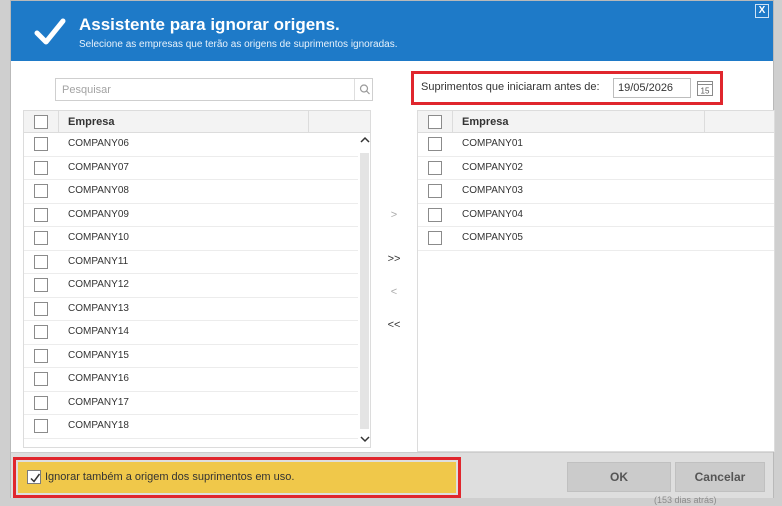 Image resolution: width=782 pixels, height=506 pixels. What do you see at coordinates (364, 89) in the screenshot?
I see `search-icon` at bounding box center [364, 89].